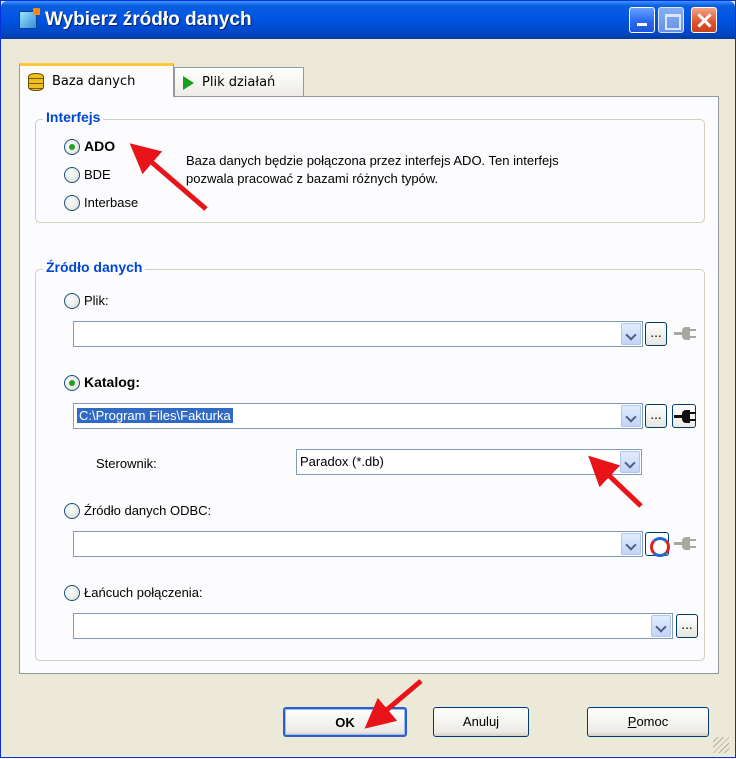  I want to click on help-label-rest: omoc, so click(652, 721).